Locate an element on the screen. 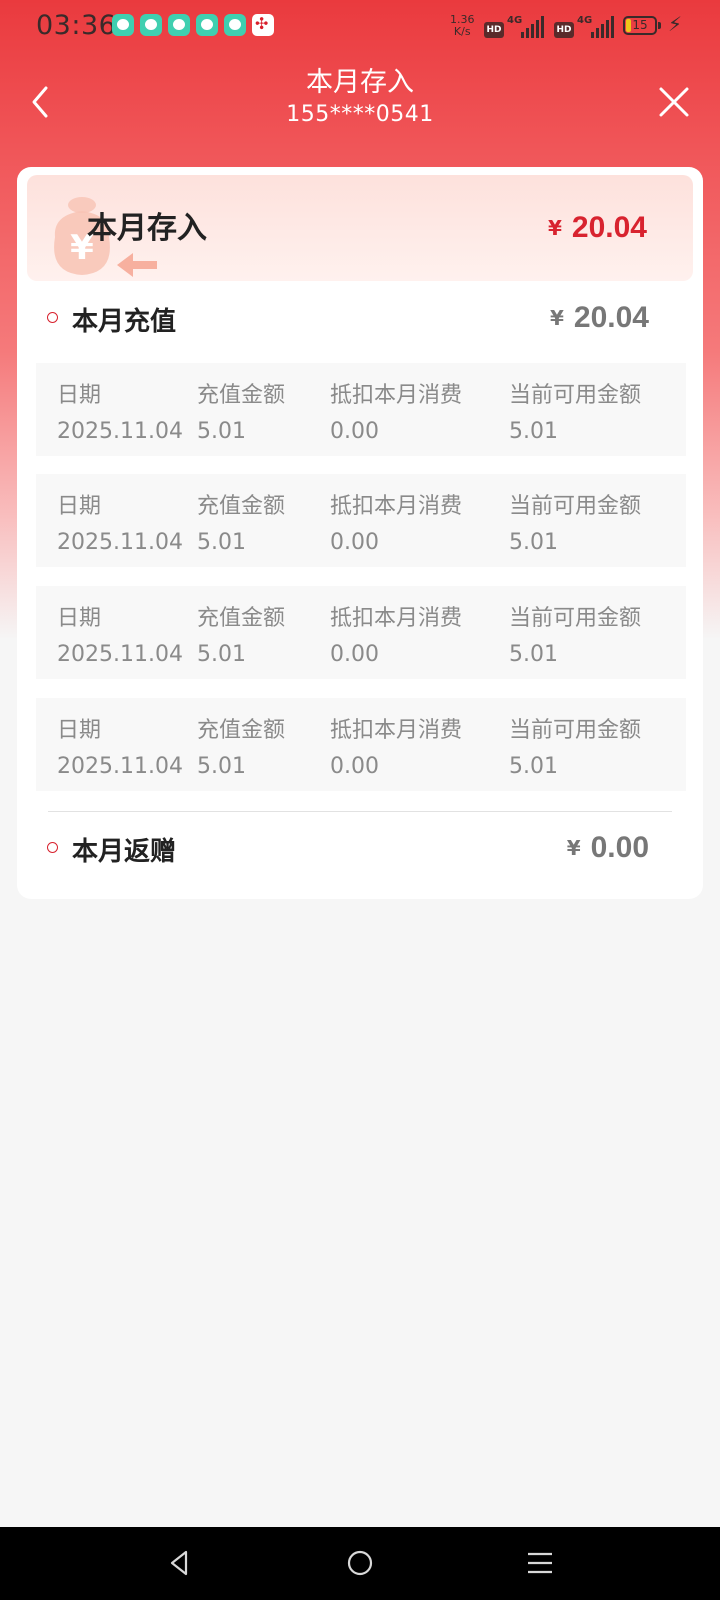  bonus-amount-value: 0.00 is located at coordinates (619, 847).